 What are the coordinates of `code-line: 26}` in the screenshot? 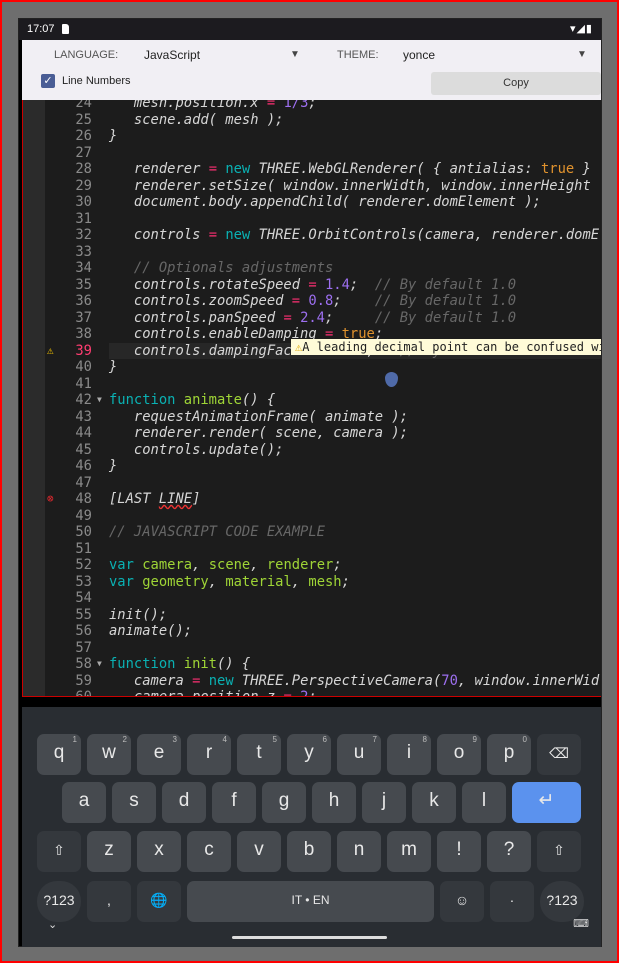 It's located at (312, 136).